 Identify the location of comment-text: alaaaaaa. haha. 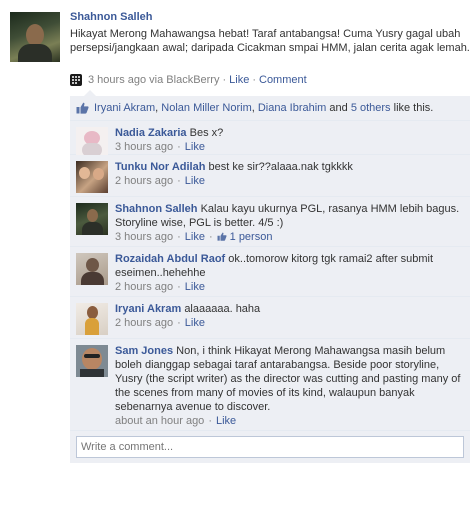
(222, 309).